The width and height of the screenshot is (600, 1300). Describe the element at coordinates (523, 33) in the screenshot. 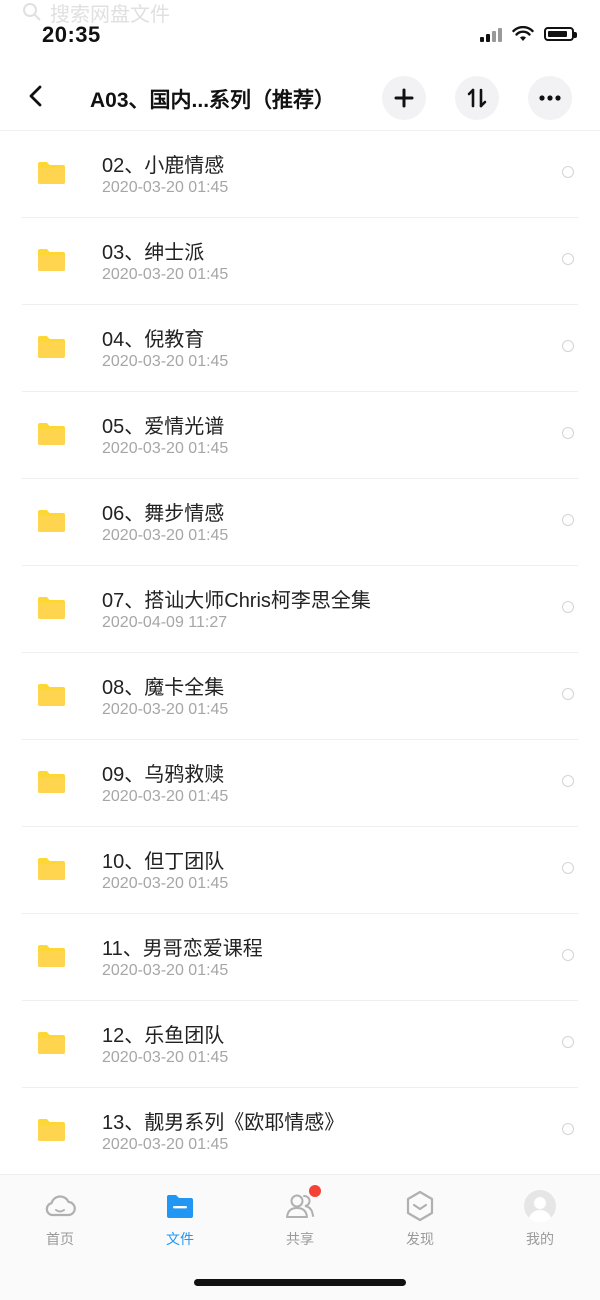

I see `wifi-icon` at that location.